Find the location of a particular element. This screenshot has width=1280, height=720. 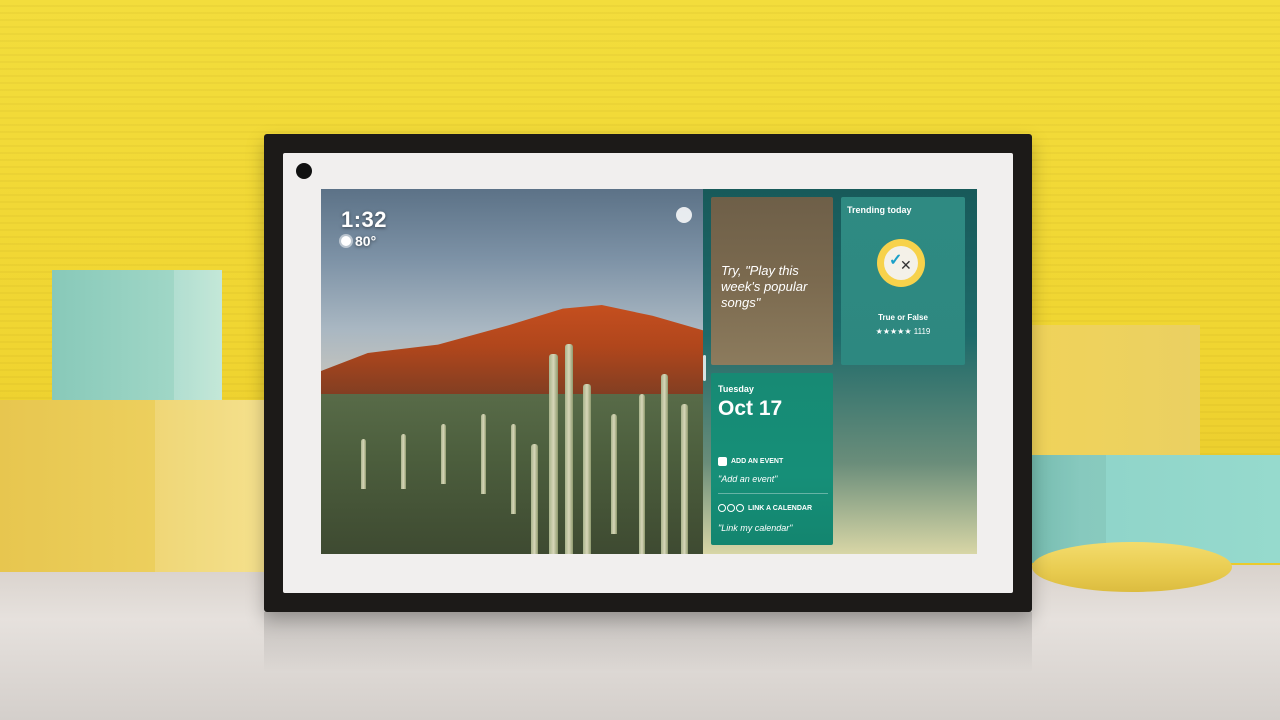

link-calendar-label: LINK A CALENDAR is located at coordinates (780, 508).